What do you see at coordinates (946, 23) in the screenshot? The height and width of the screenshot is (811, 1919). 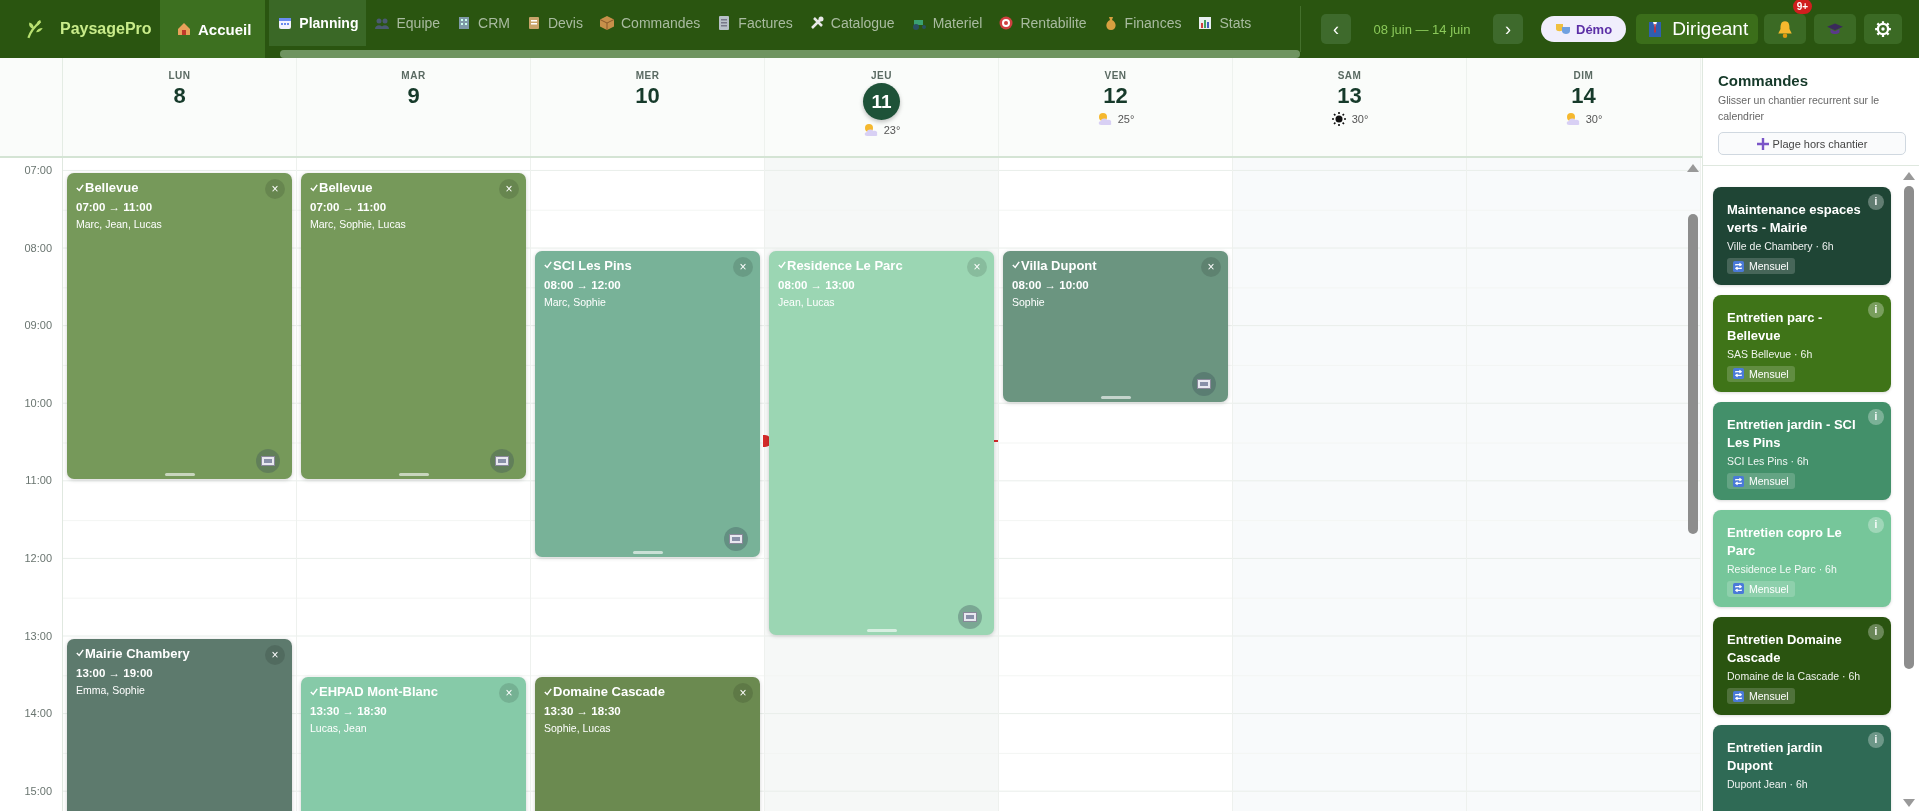 I see `nav-tab: Materiel` at bounding box center [946, 23].